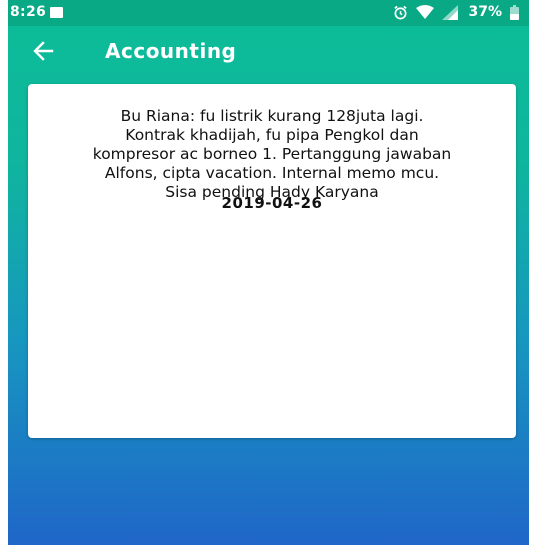  I want to click on arrow-left-icon, so click(43, 51).